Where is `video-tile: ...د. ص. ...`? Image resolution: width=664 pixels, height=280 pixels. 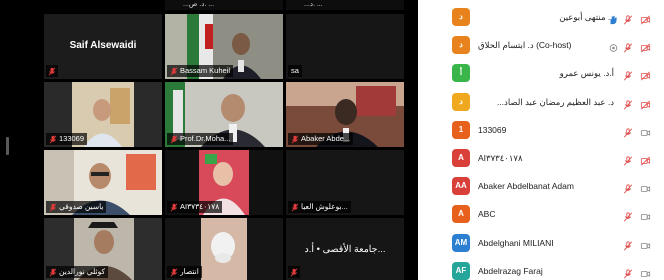 video-tile: ...د. ص. ... is located at coordinates (224, 5).